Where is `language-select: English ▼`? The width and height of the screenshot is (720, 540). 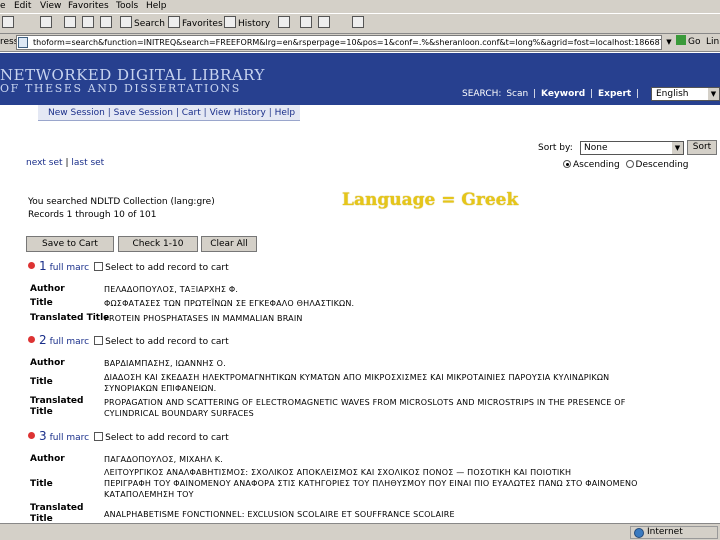
language-select: English ▼ is located at coordinates (685, 94).